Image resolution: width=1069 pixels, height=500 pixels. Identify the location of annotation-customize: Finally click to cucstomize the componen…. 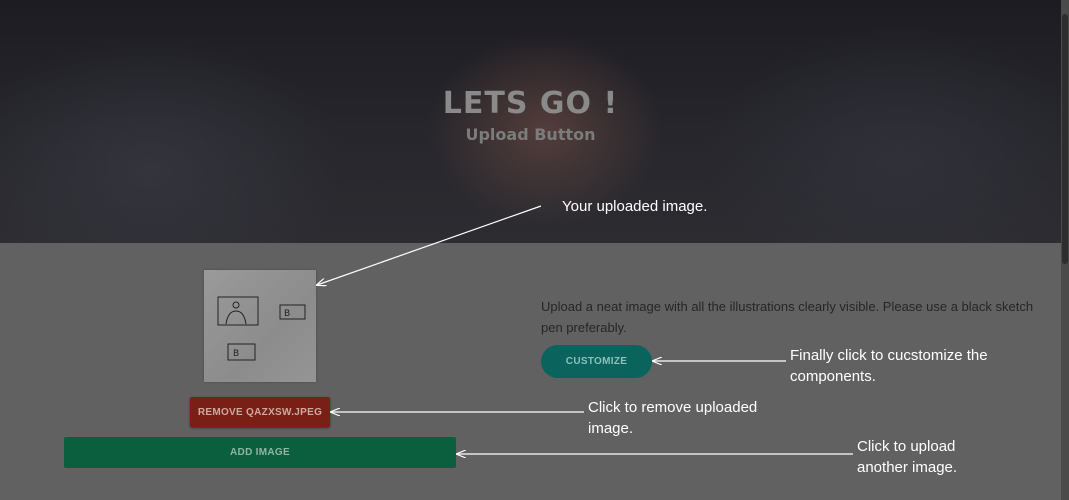
(889, 366).